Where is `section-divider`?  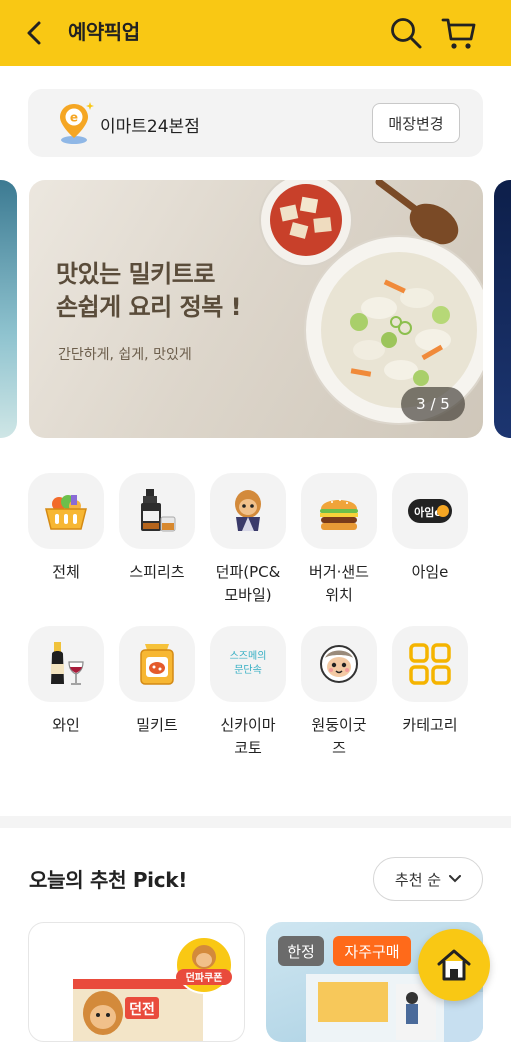
section-divider is located at coordinates (255, 822).